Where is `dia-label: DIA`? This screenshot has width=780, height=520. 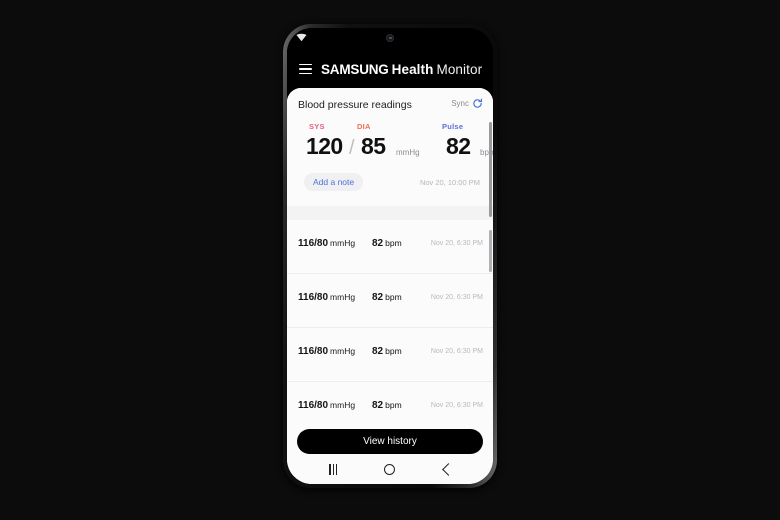
dia-label: DIA is located at coordinates (364, 126).